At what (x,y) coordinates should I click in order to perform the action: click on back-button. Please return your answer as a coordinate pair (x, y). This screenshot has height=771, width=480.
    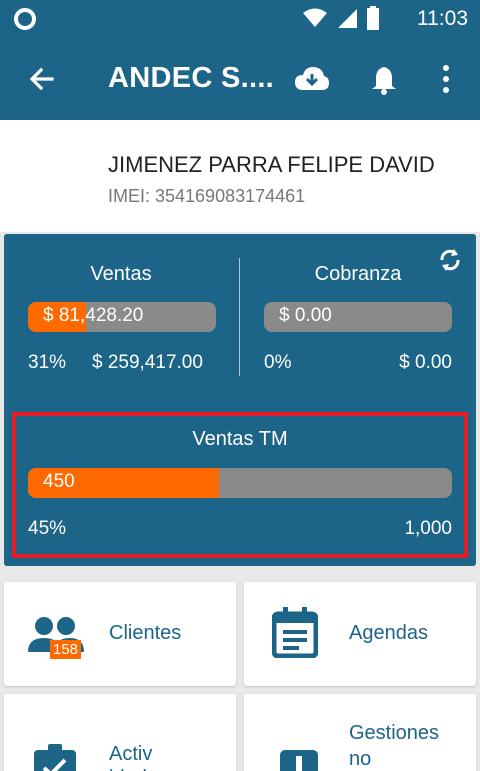
    Looking at the image, I should click on (42, 79).